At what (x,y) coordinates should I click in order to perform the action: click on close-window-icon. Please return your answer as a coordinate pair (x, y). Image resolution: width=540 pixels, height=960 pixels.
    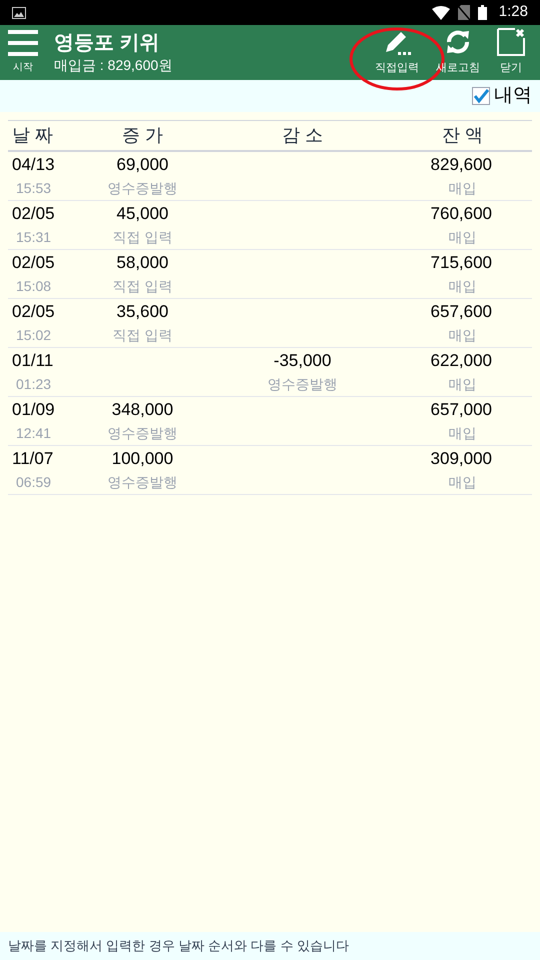
    Looking at the image, I should click on (511, 42).